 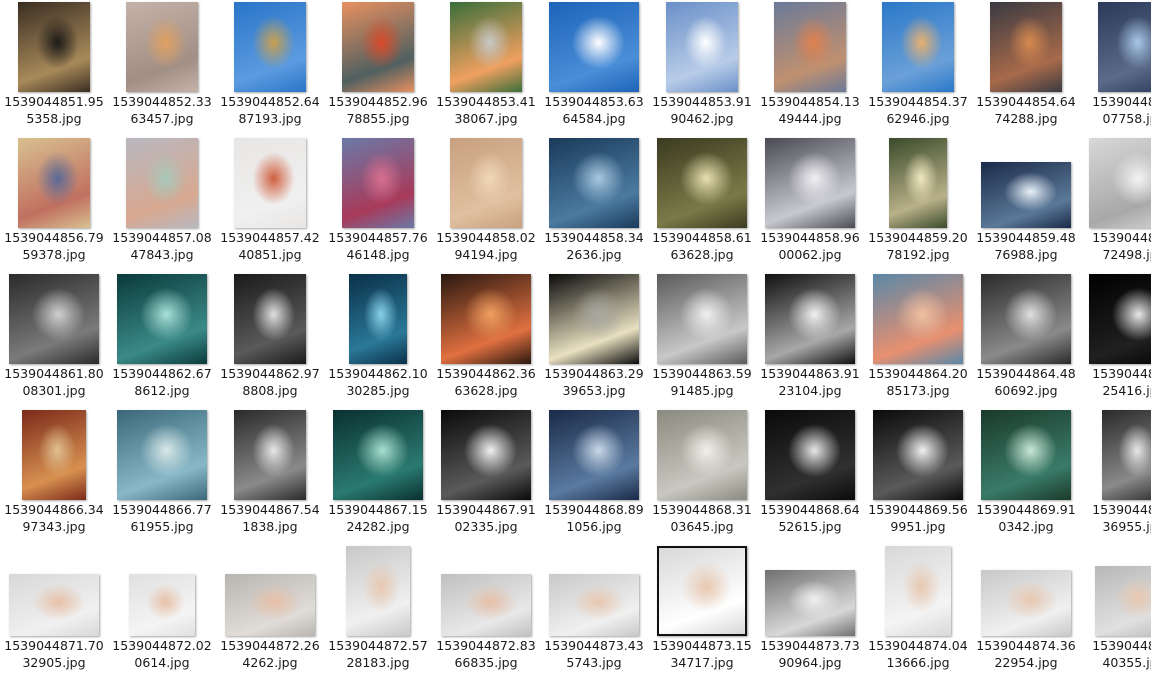 I want to click on file-item: 1539044874.36 22954.jpg, so click(x=1026, y=611).